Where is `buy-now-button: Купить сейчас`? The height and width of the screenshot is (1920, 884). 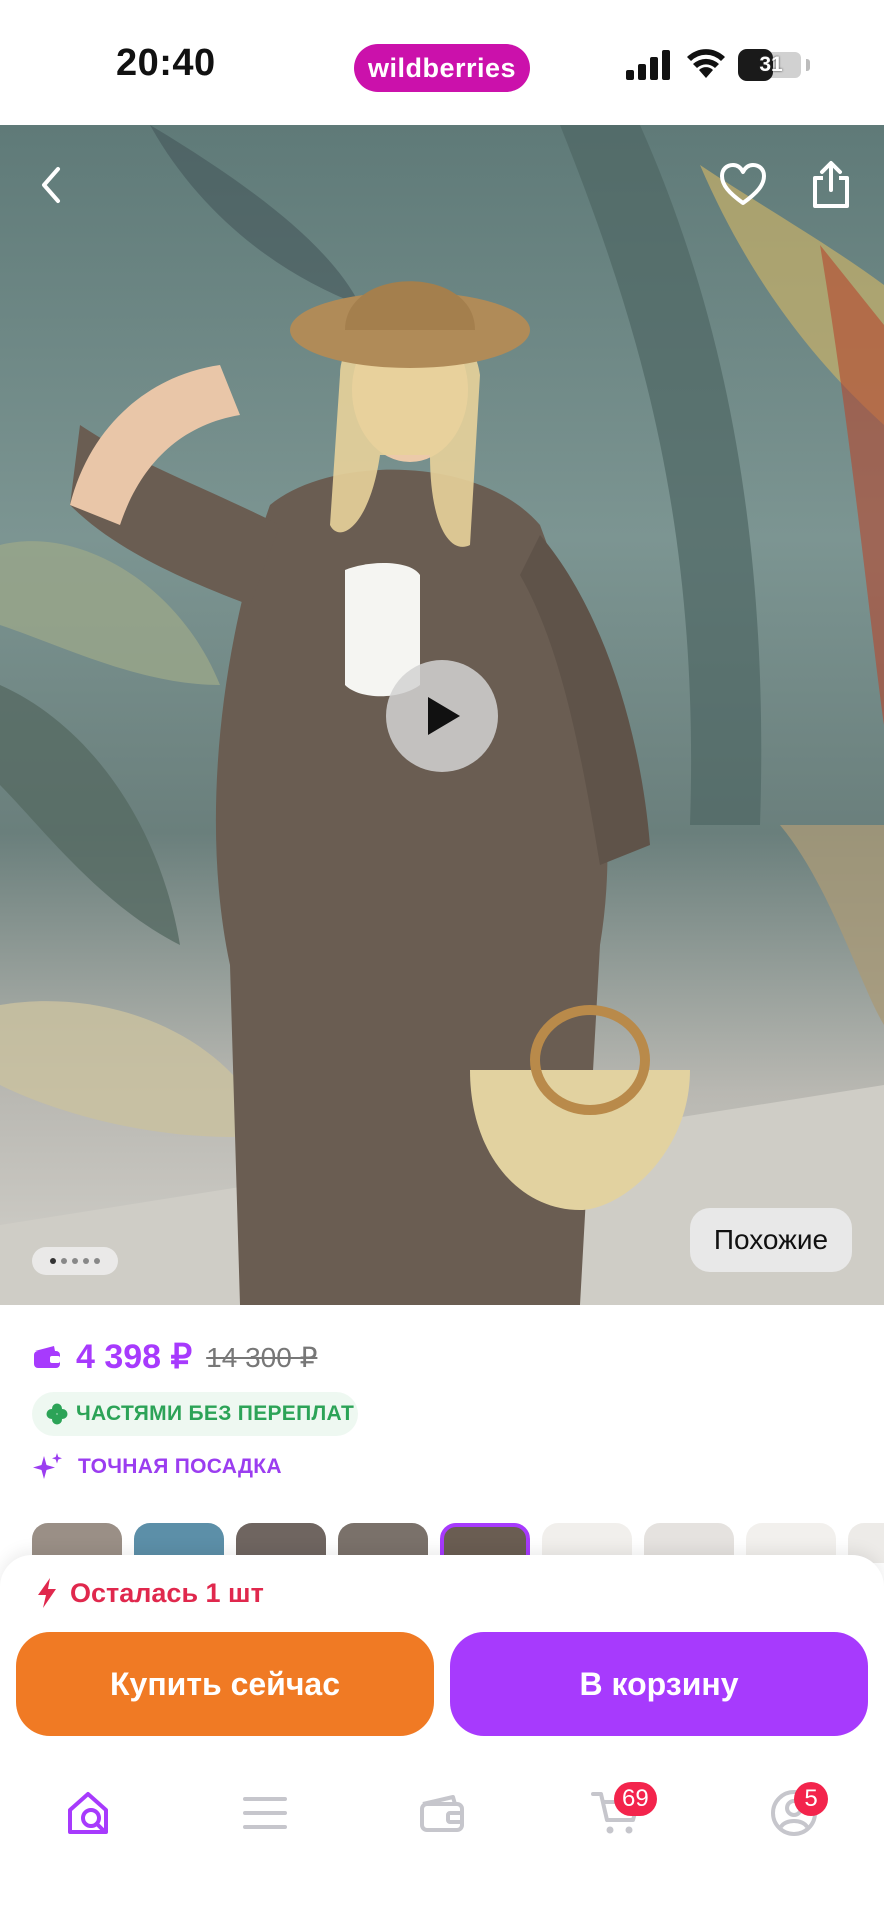
buy-now-button: Купить сейчас is located at coordinates (225, 1684).